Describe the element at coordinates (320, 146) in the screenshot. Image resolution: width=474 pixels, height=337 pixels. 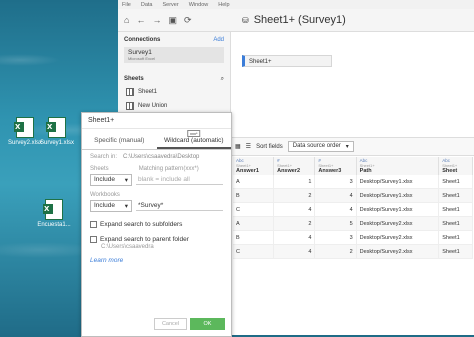
I see `sort-fields-select: Data source order ▾` at that location.